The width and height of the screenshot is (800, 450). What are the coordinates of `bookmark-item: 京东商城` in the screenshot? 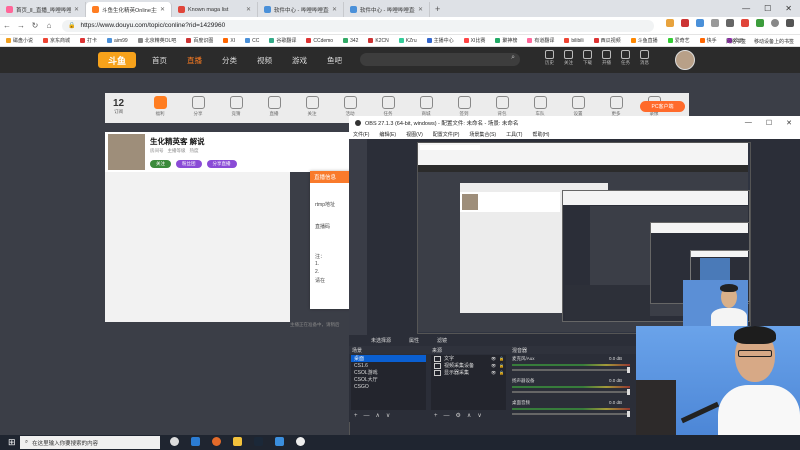 It's located at (56, 40).